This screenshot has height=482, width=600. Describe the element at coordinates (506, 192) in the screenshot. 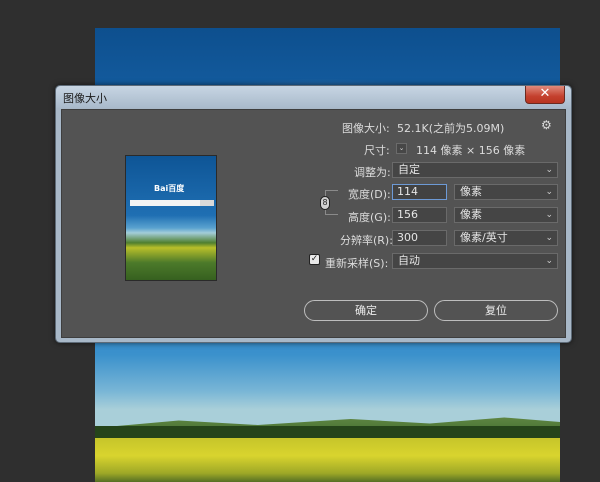

I see `width-unit-select: 像素 ⌄` at that location.